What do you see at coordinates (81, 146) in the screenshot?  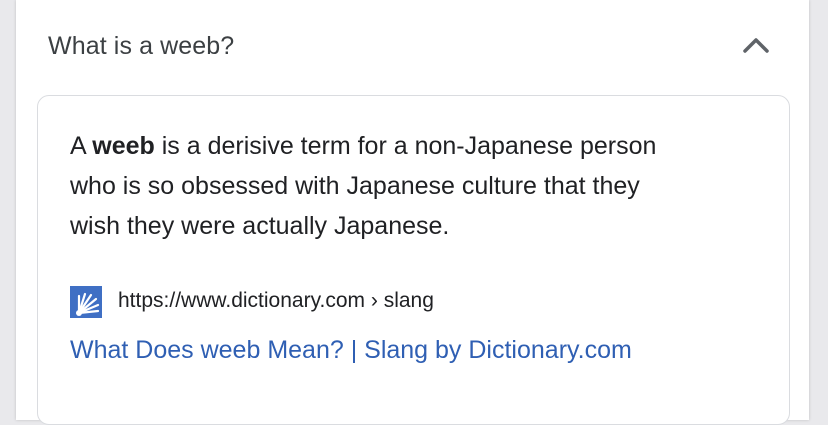 I see `answer-prefix: A` at bounding box center [81, 146].